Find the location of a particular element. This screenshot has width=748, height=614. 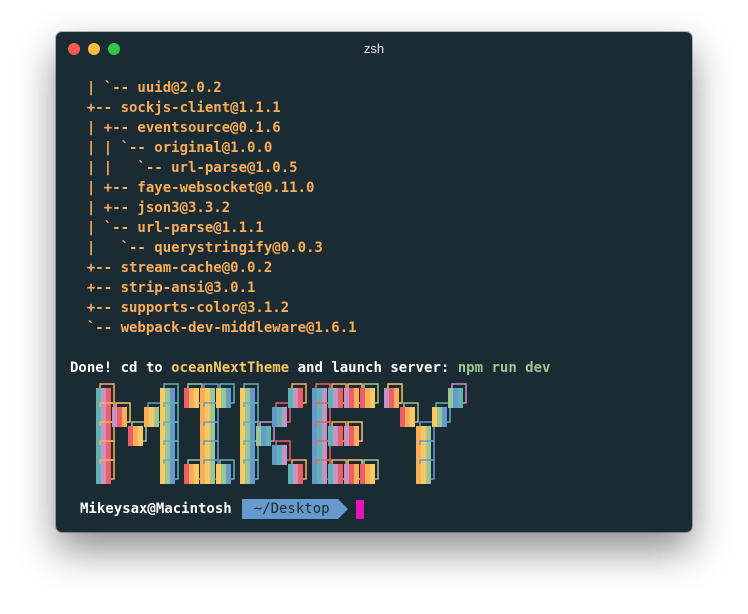

project-name: oceanNextTheme is located at coordinates (230, 368).